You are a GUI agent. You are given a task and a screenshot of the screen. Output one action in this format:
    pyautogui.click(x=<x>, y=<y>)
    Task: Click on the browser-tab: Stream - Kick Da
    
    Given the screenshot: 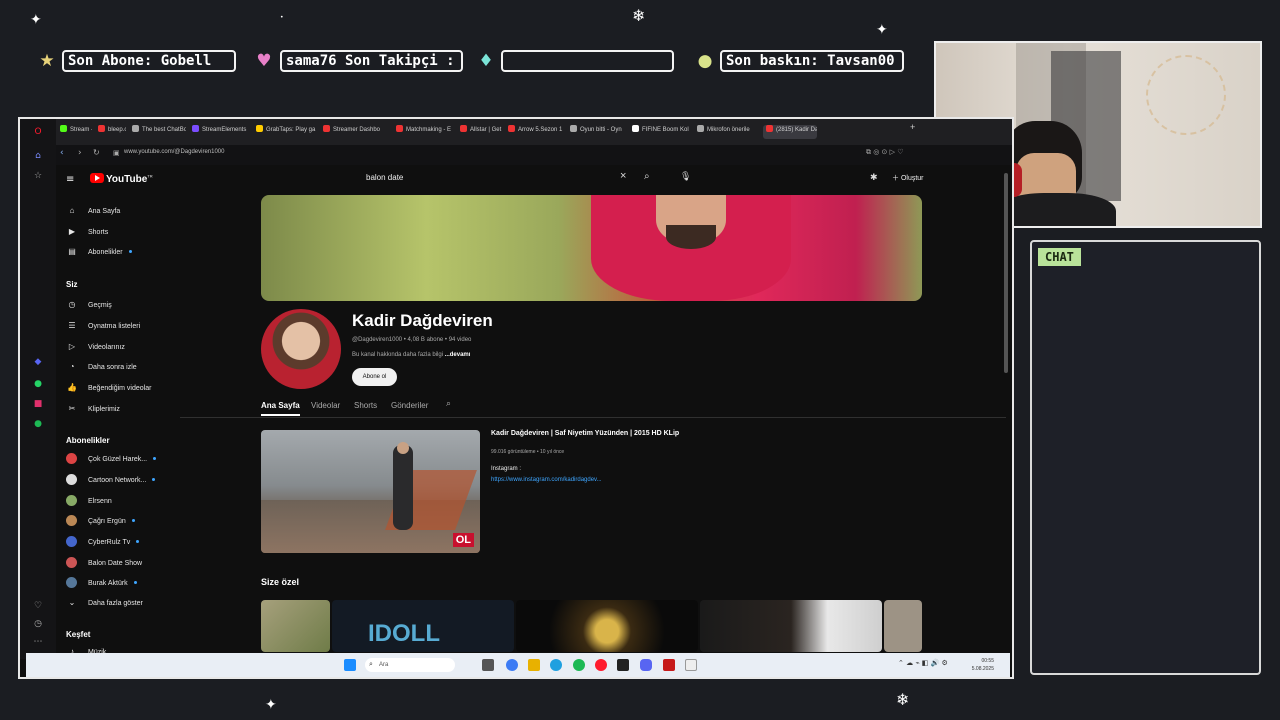 What is the action you would take?
    pyautogui.click(x=76, y=132)
    